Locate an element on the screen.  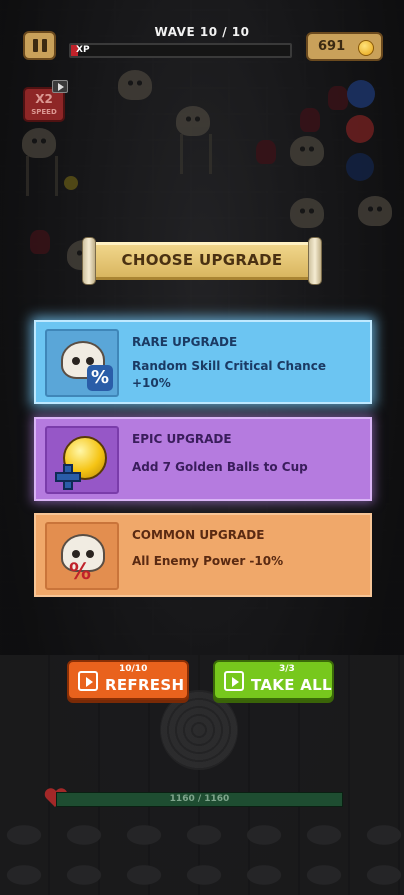
hp-text: 1160 / 1160 is located at coordinates (199, 799).